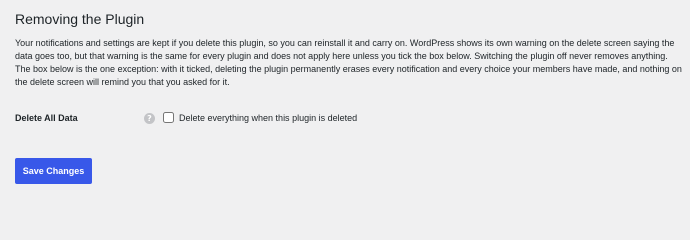  What do you see at coordinates (53, 171) in the screenshot?
I see `save-changes-button: Save Changes` at bounding box center [53, 171].